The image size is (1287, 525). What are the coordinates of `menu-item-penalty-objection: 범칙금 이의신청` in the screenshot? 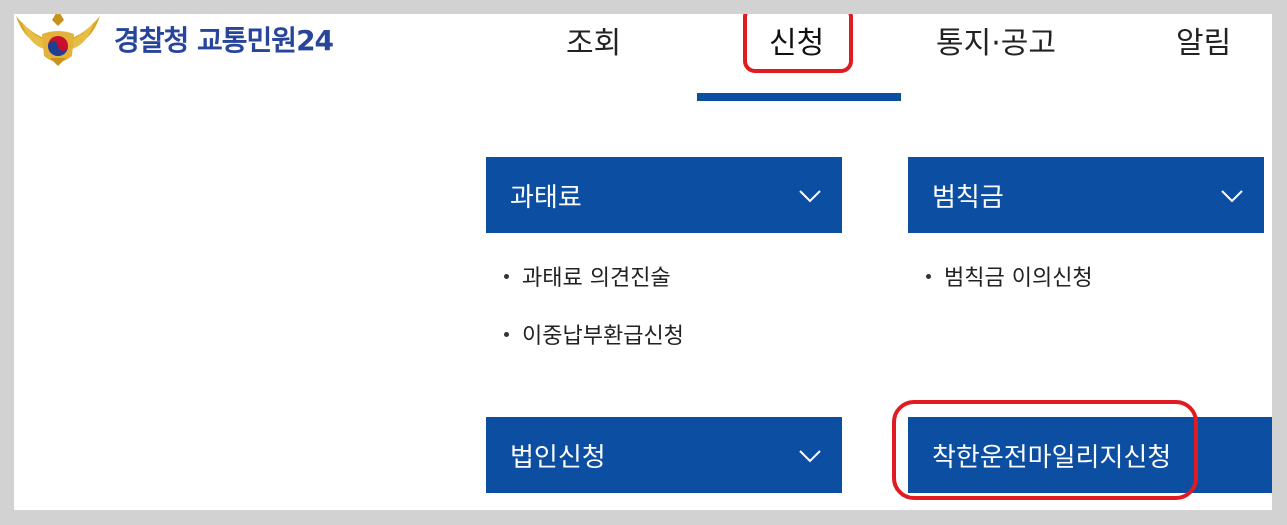 It's located at (1007, 276).